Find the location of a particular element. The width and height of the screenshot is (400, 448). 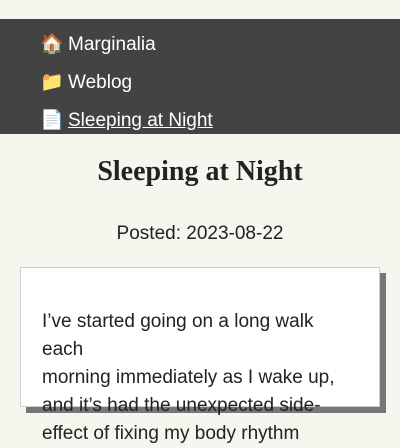

page-title: Sleeping at Night is located at coordinates (200, 171).